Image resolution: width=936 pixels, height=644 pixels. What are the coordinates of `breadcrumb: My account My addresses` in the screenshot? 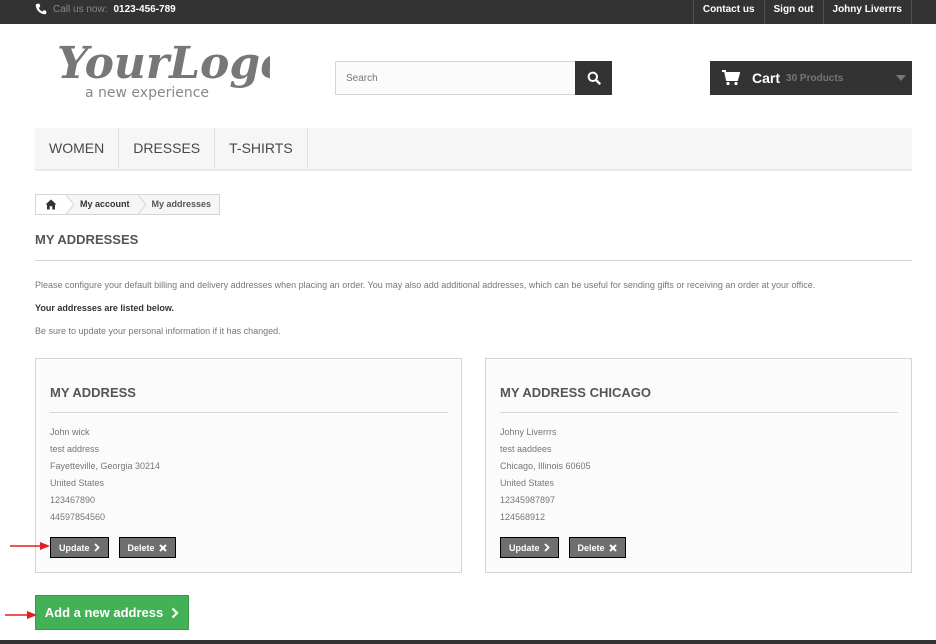 It's located at (128, 204).